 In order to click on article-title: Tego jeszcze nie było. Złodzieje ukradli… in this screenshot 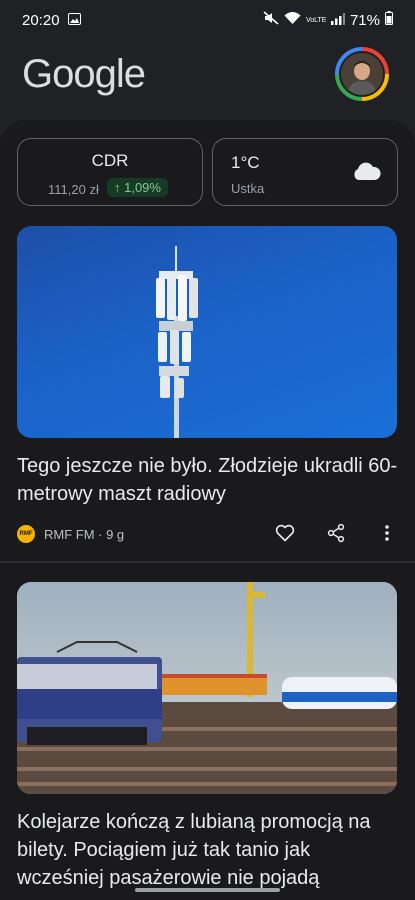, I will do `click(209, 480)`.